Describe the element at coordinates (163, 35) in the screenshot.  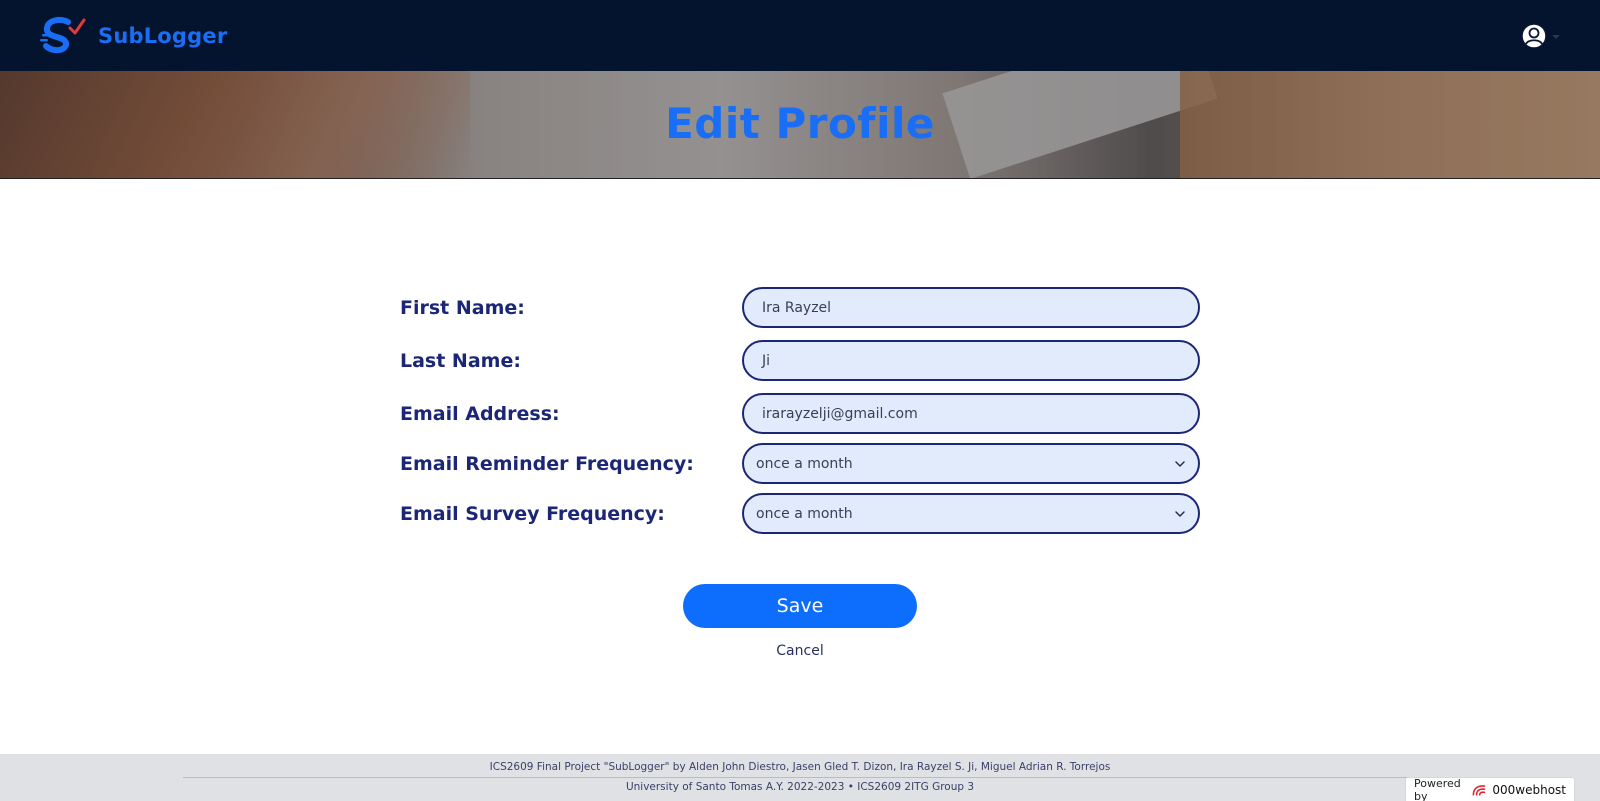
I see `brand-name: SubLogger` at that location.